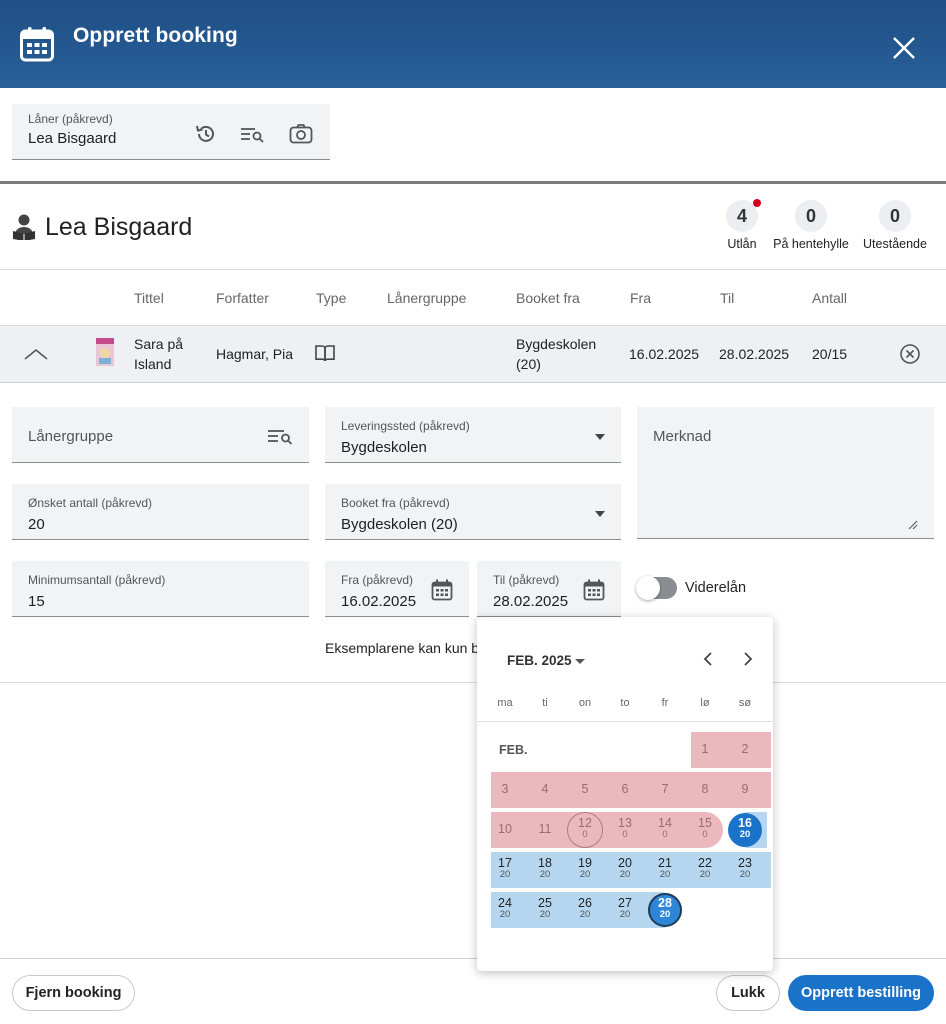  Describe the element at coordinates (331, 298) in the screenshot. I see `col-type: Type` at that location.